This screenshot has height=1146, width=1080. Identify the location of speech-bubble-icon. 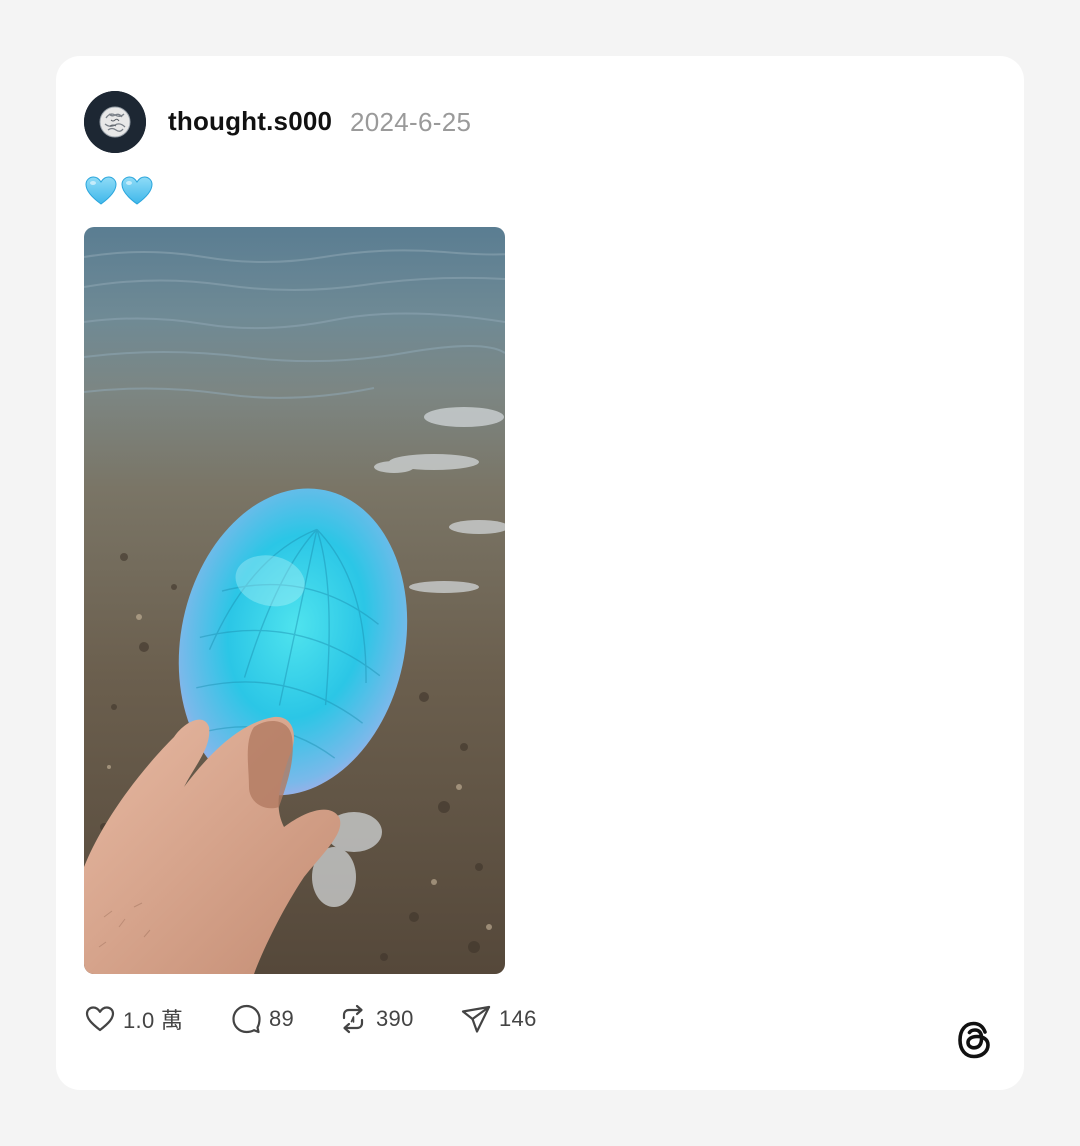
(246, 1019).